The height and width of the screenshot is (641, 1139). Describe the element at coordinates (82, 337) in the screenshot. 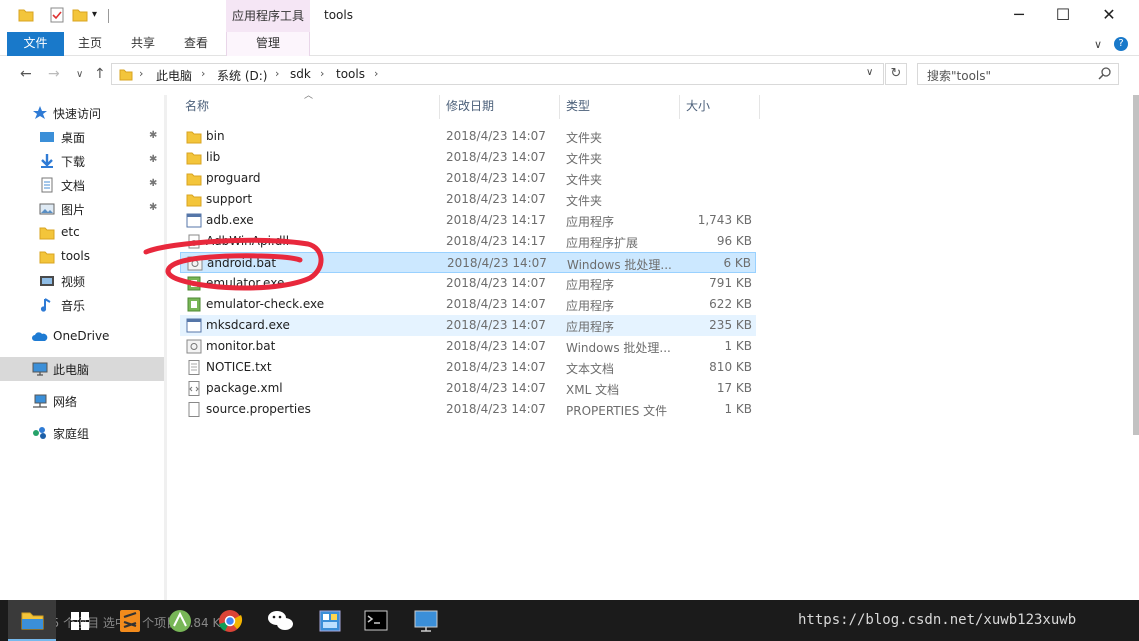

I see `nav-item-onedrive: OneDrive` at that location.